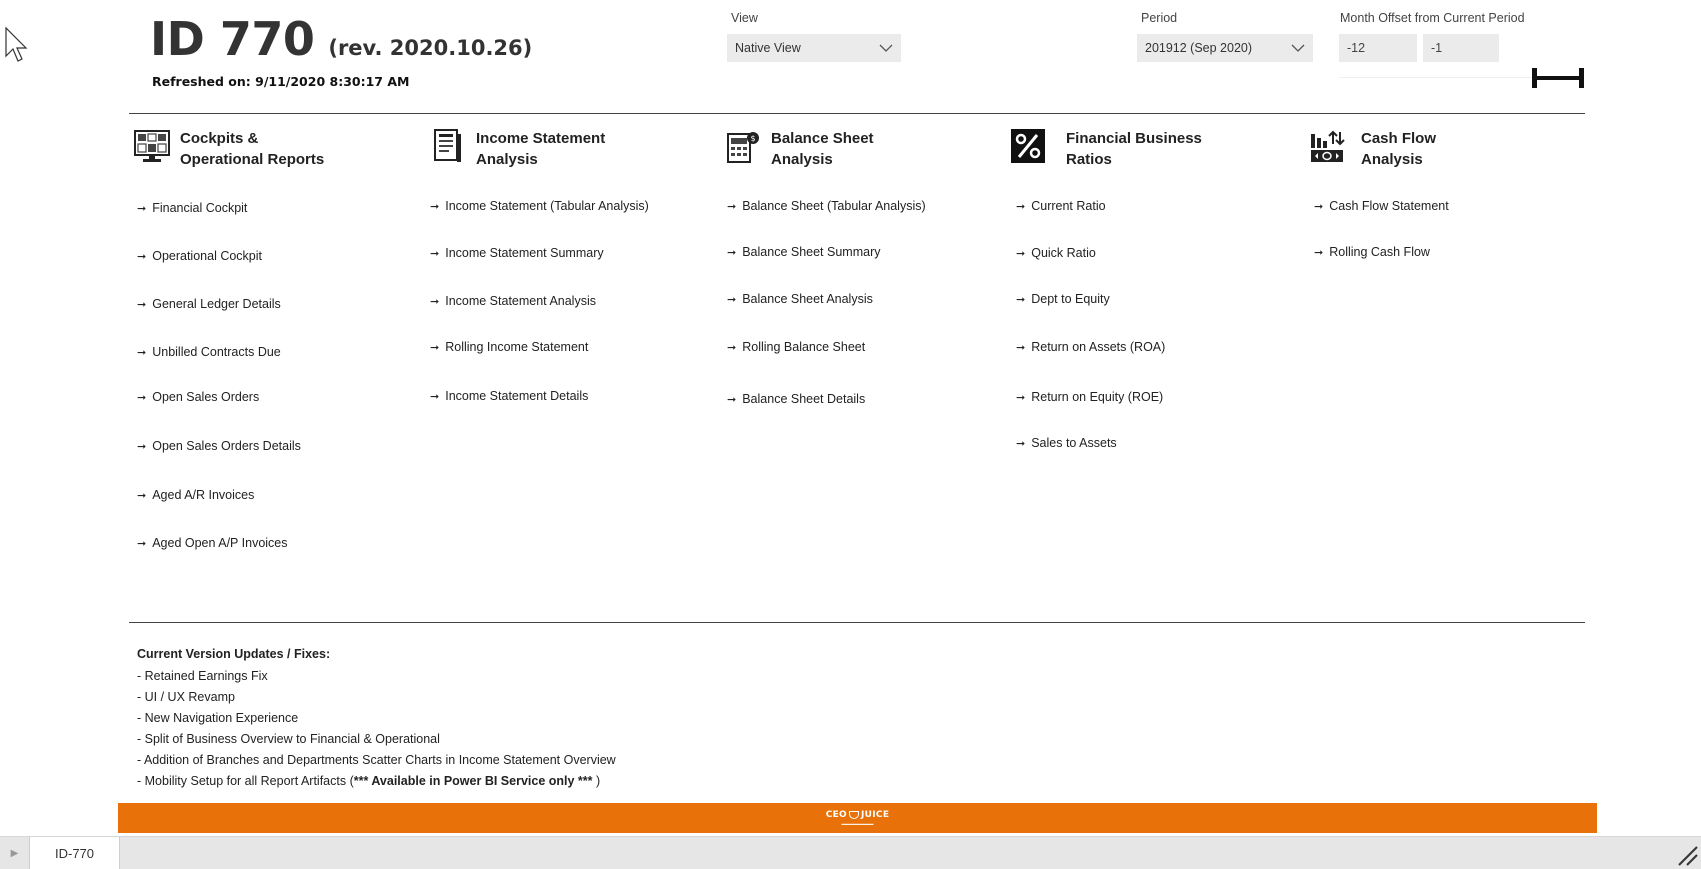 The width and height of the screenshot is (1701, 869). Describe the element at coordinates (854, 815) in the screenshot. I see `cup-icon` at that location.